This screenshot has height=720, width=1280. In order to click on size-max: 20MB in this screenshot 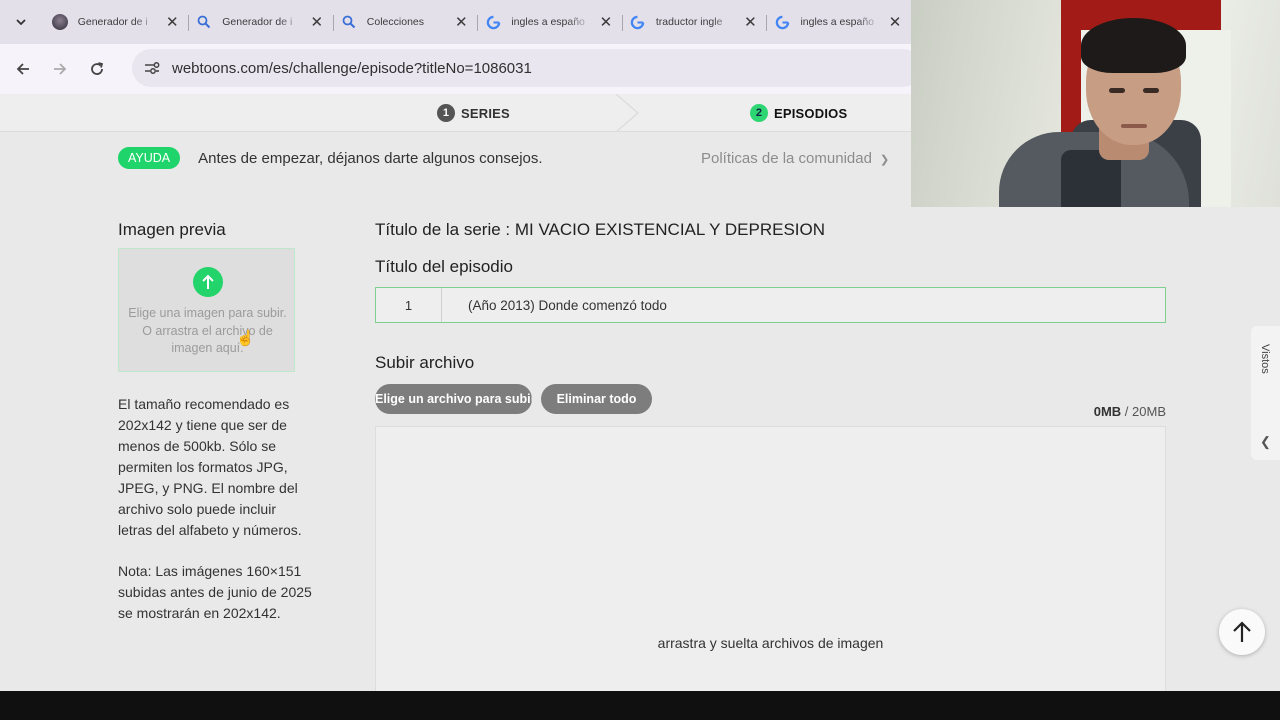, I will do `click(1149, 411)`.